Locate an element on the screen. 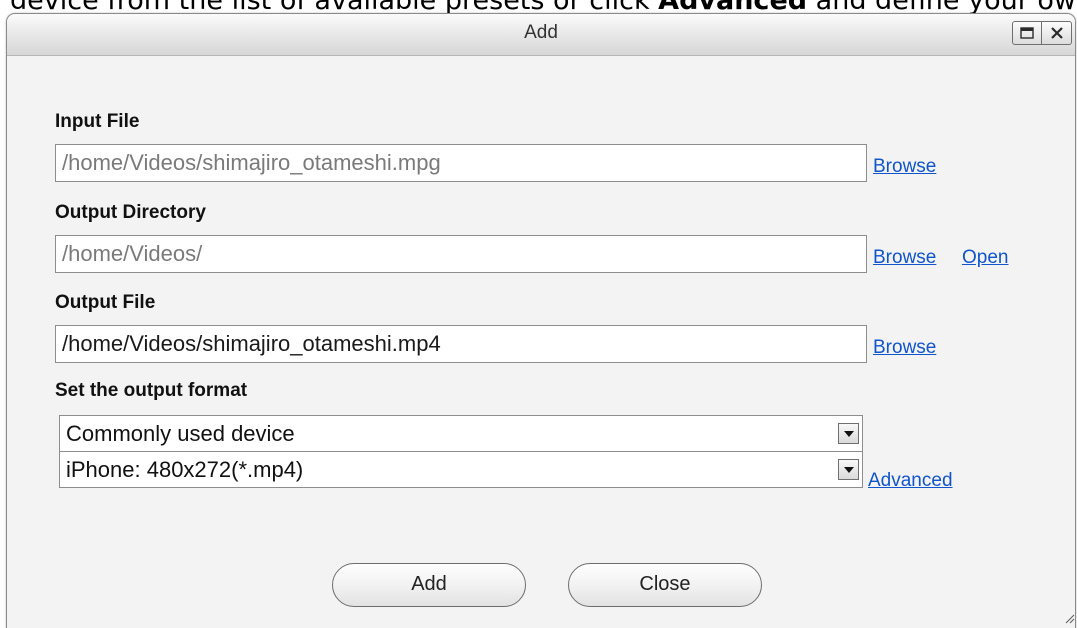 The image size is (1077, 628). input-file-label: Input File is located at coordinates (97, 121).